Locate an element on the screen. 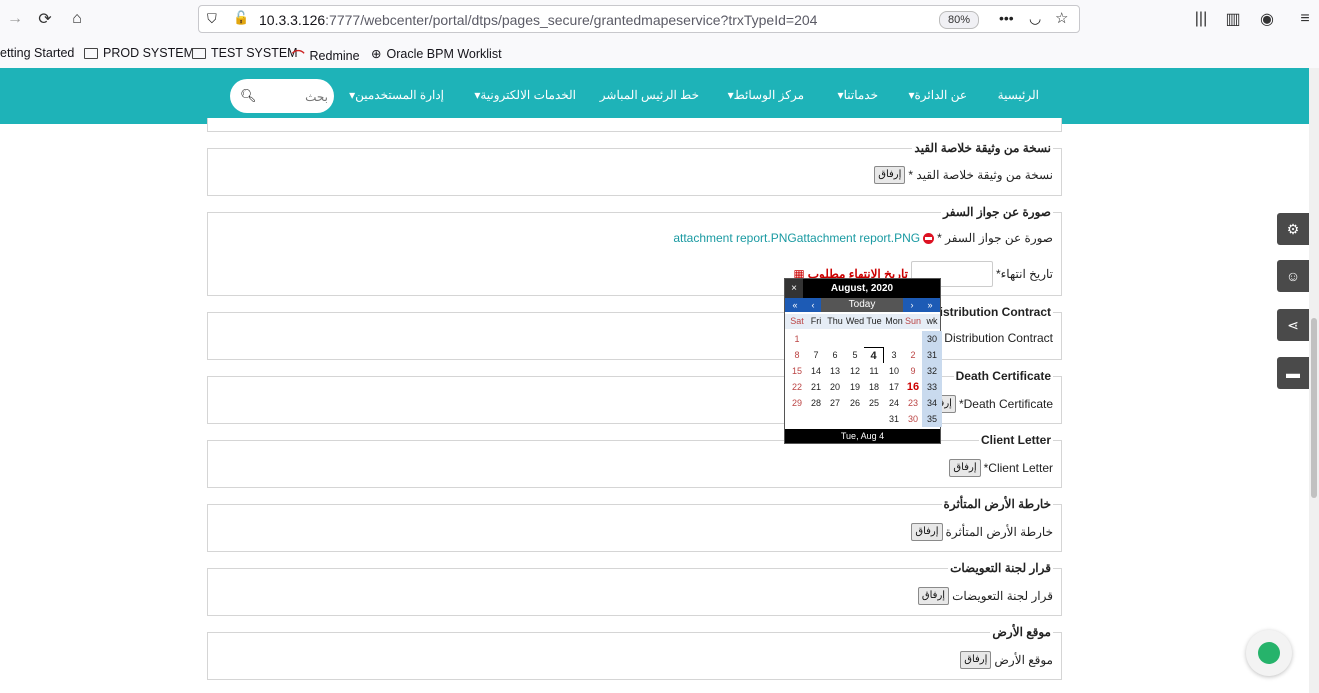 Image resolution: width=1319 pixels, height=693 pixels. nav-e-services: الخدمات الالكترونية▾ is located at coordinates (525, 95).